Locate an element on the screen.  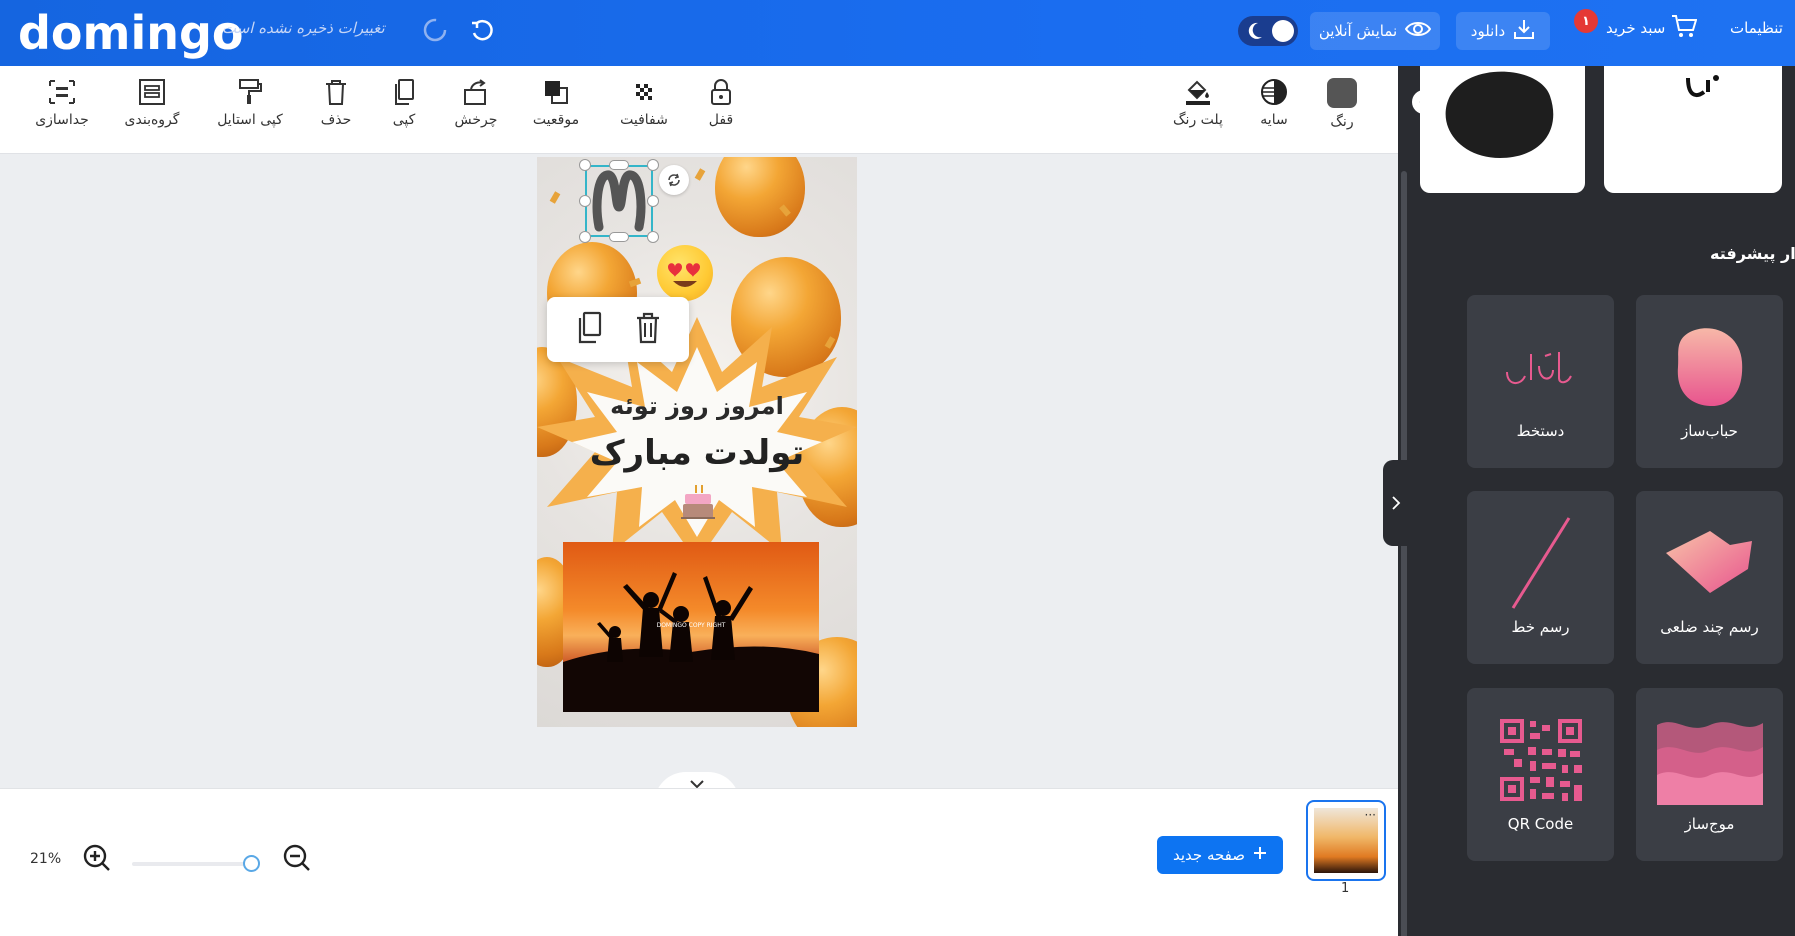
ungroup-icon is located at coordinates (62, 92).